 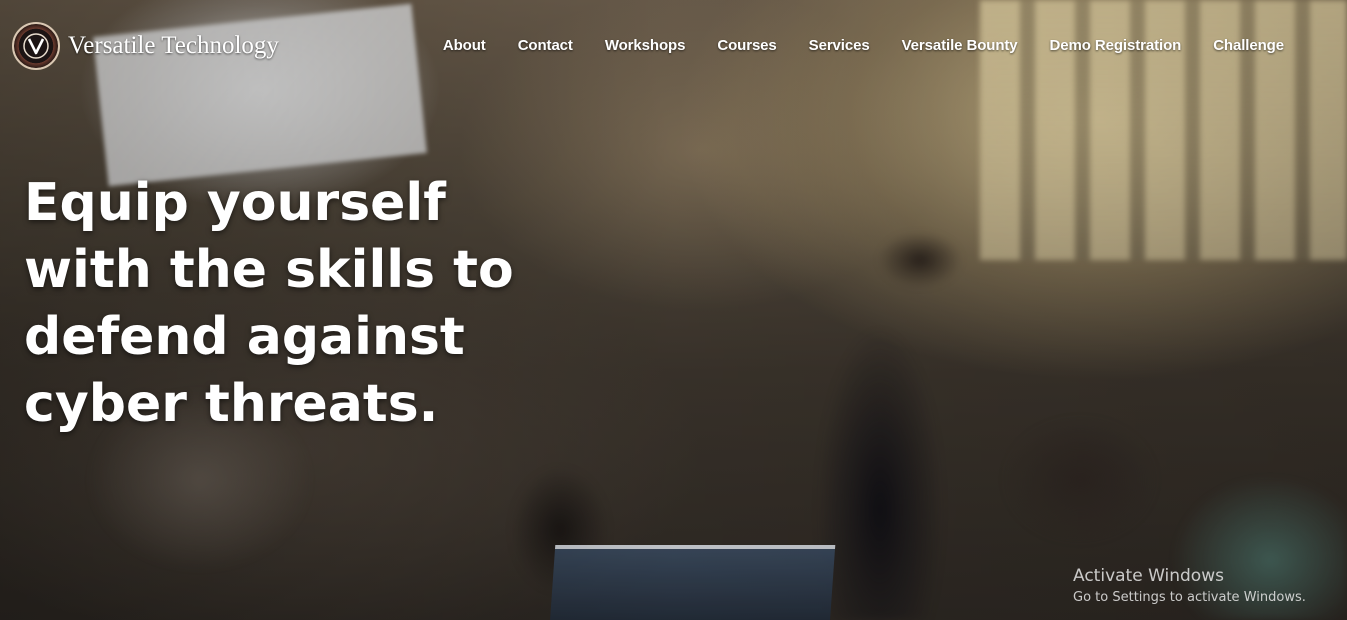 What do you see at coordinates (645, 45) in the screenshot?
I see `nav-workshops: Workshops` at bounding box center [645, 45].